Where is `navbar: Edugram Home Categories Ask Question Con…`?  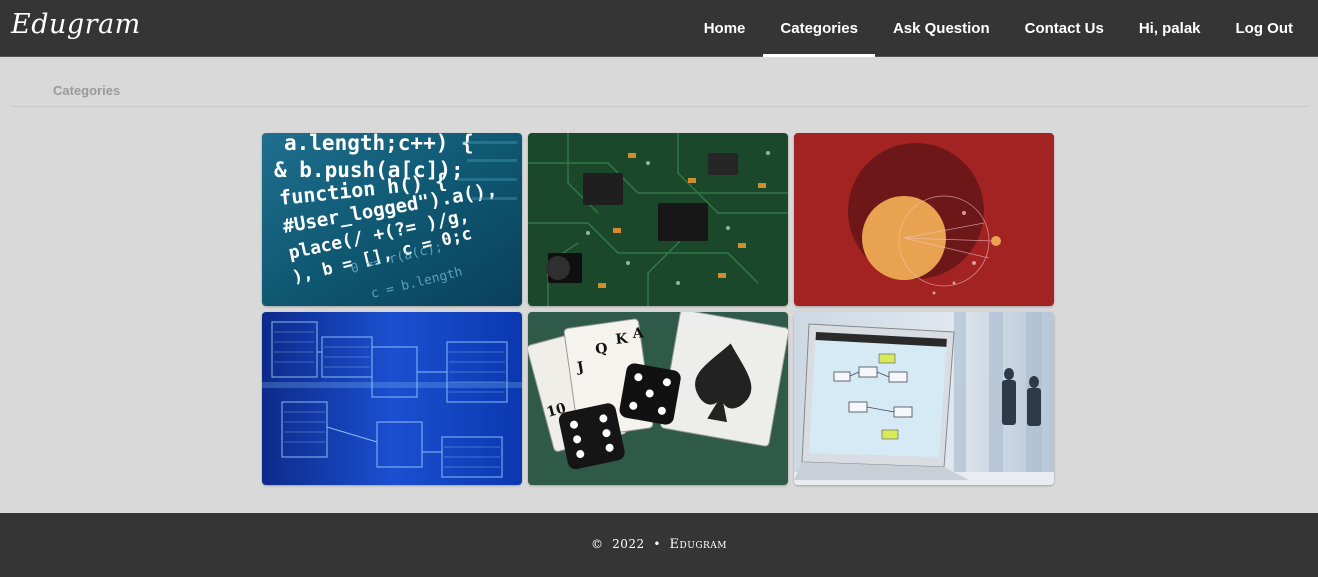 navbar: Edugram Home Categories Ask Question Con… is located at coordinates (659, 28).